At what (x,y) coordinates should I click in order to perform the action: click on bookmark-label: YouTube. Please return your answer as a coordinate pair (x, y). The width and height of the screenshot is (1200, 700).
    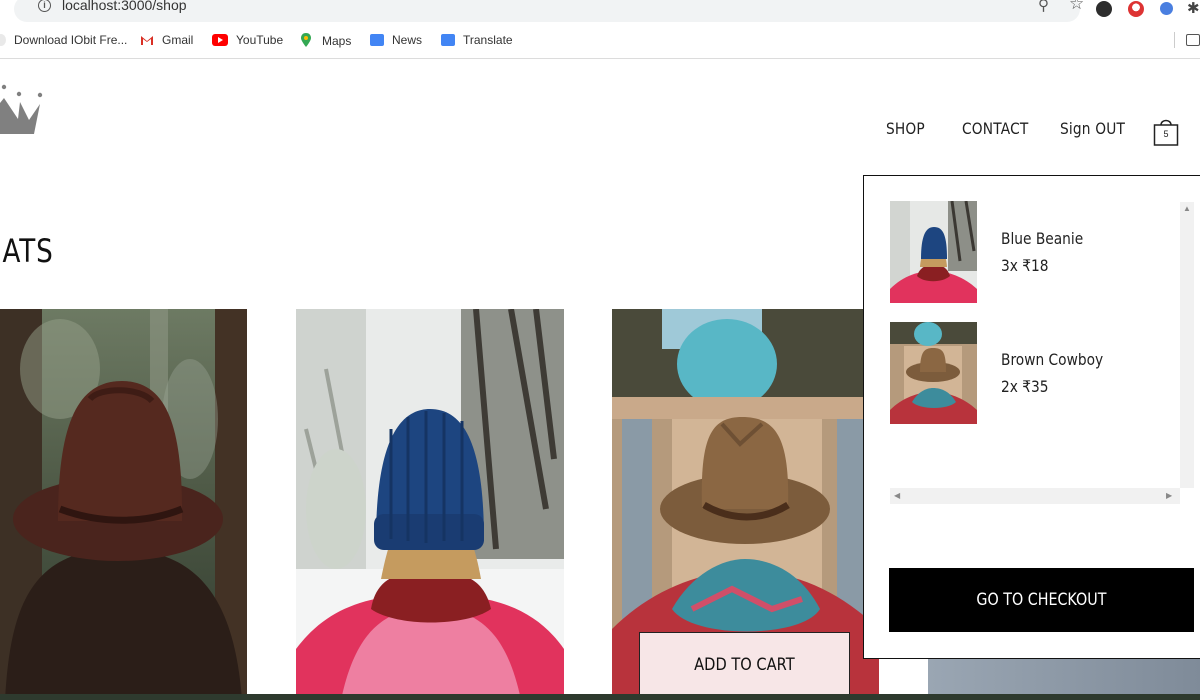
    Looking at the image, I should click on (260, 40).